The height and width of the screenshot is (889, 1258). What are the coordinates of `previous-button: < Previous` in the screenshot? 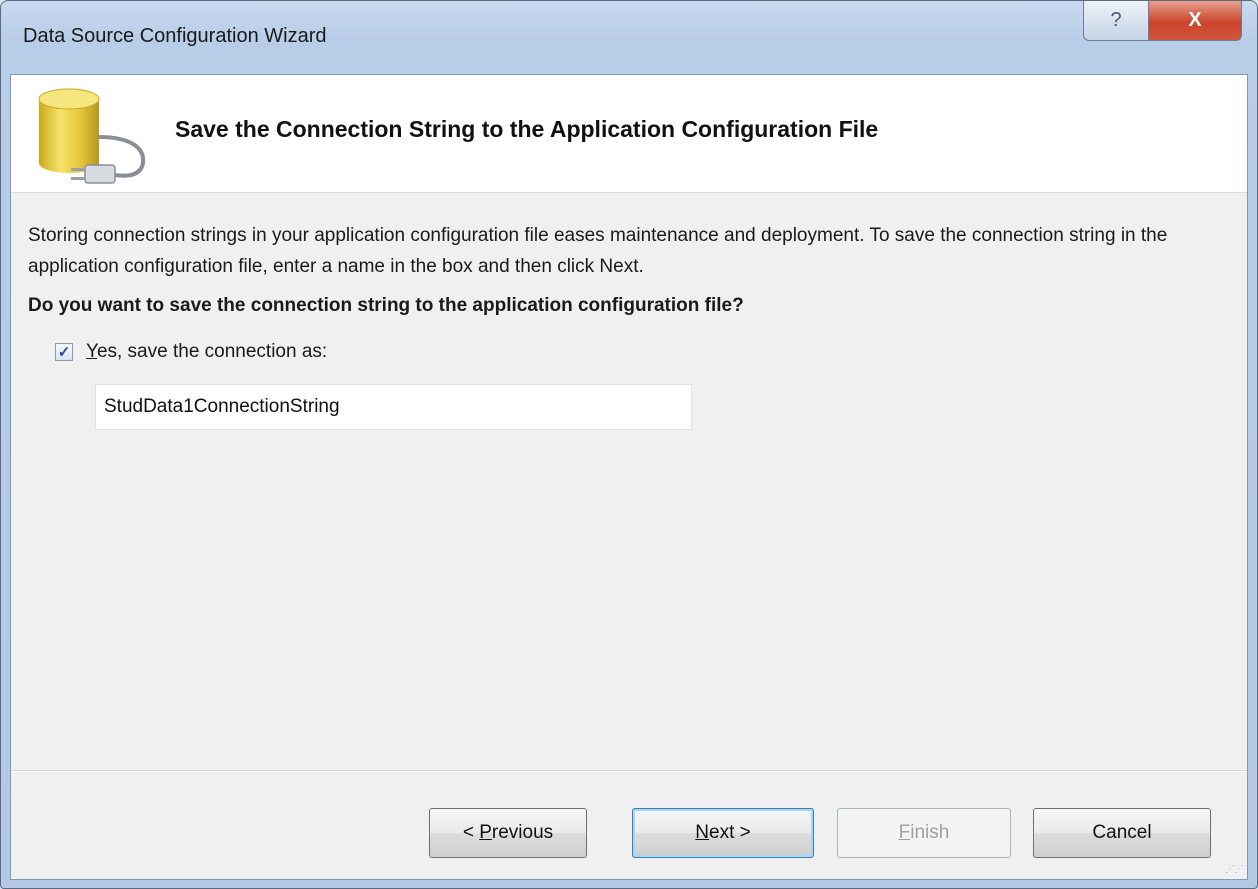 It's located at (508, 833).